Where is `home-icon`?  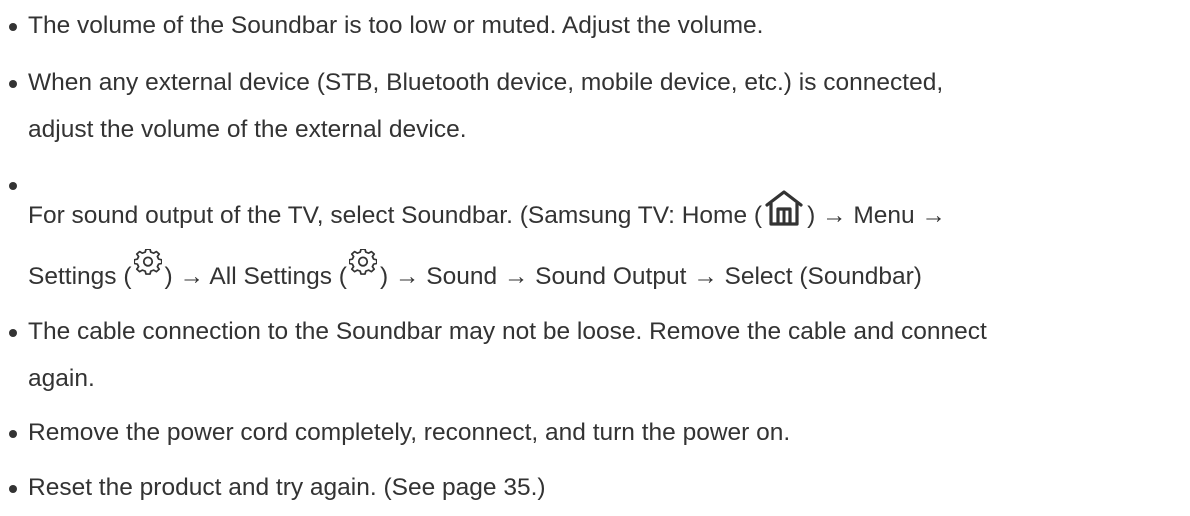 home-icon is located at coordinates (784, 208).